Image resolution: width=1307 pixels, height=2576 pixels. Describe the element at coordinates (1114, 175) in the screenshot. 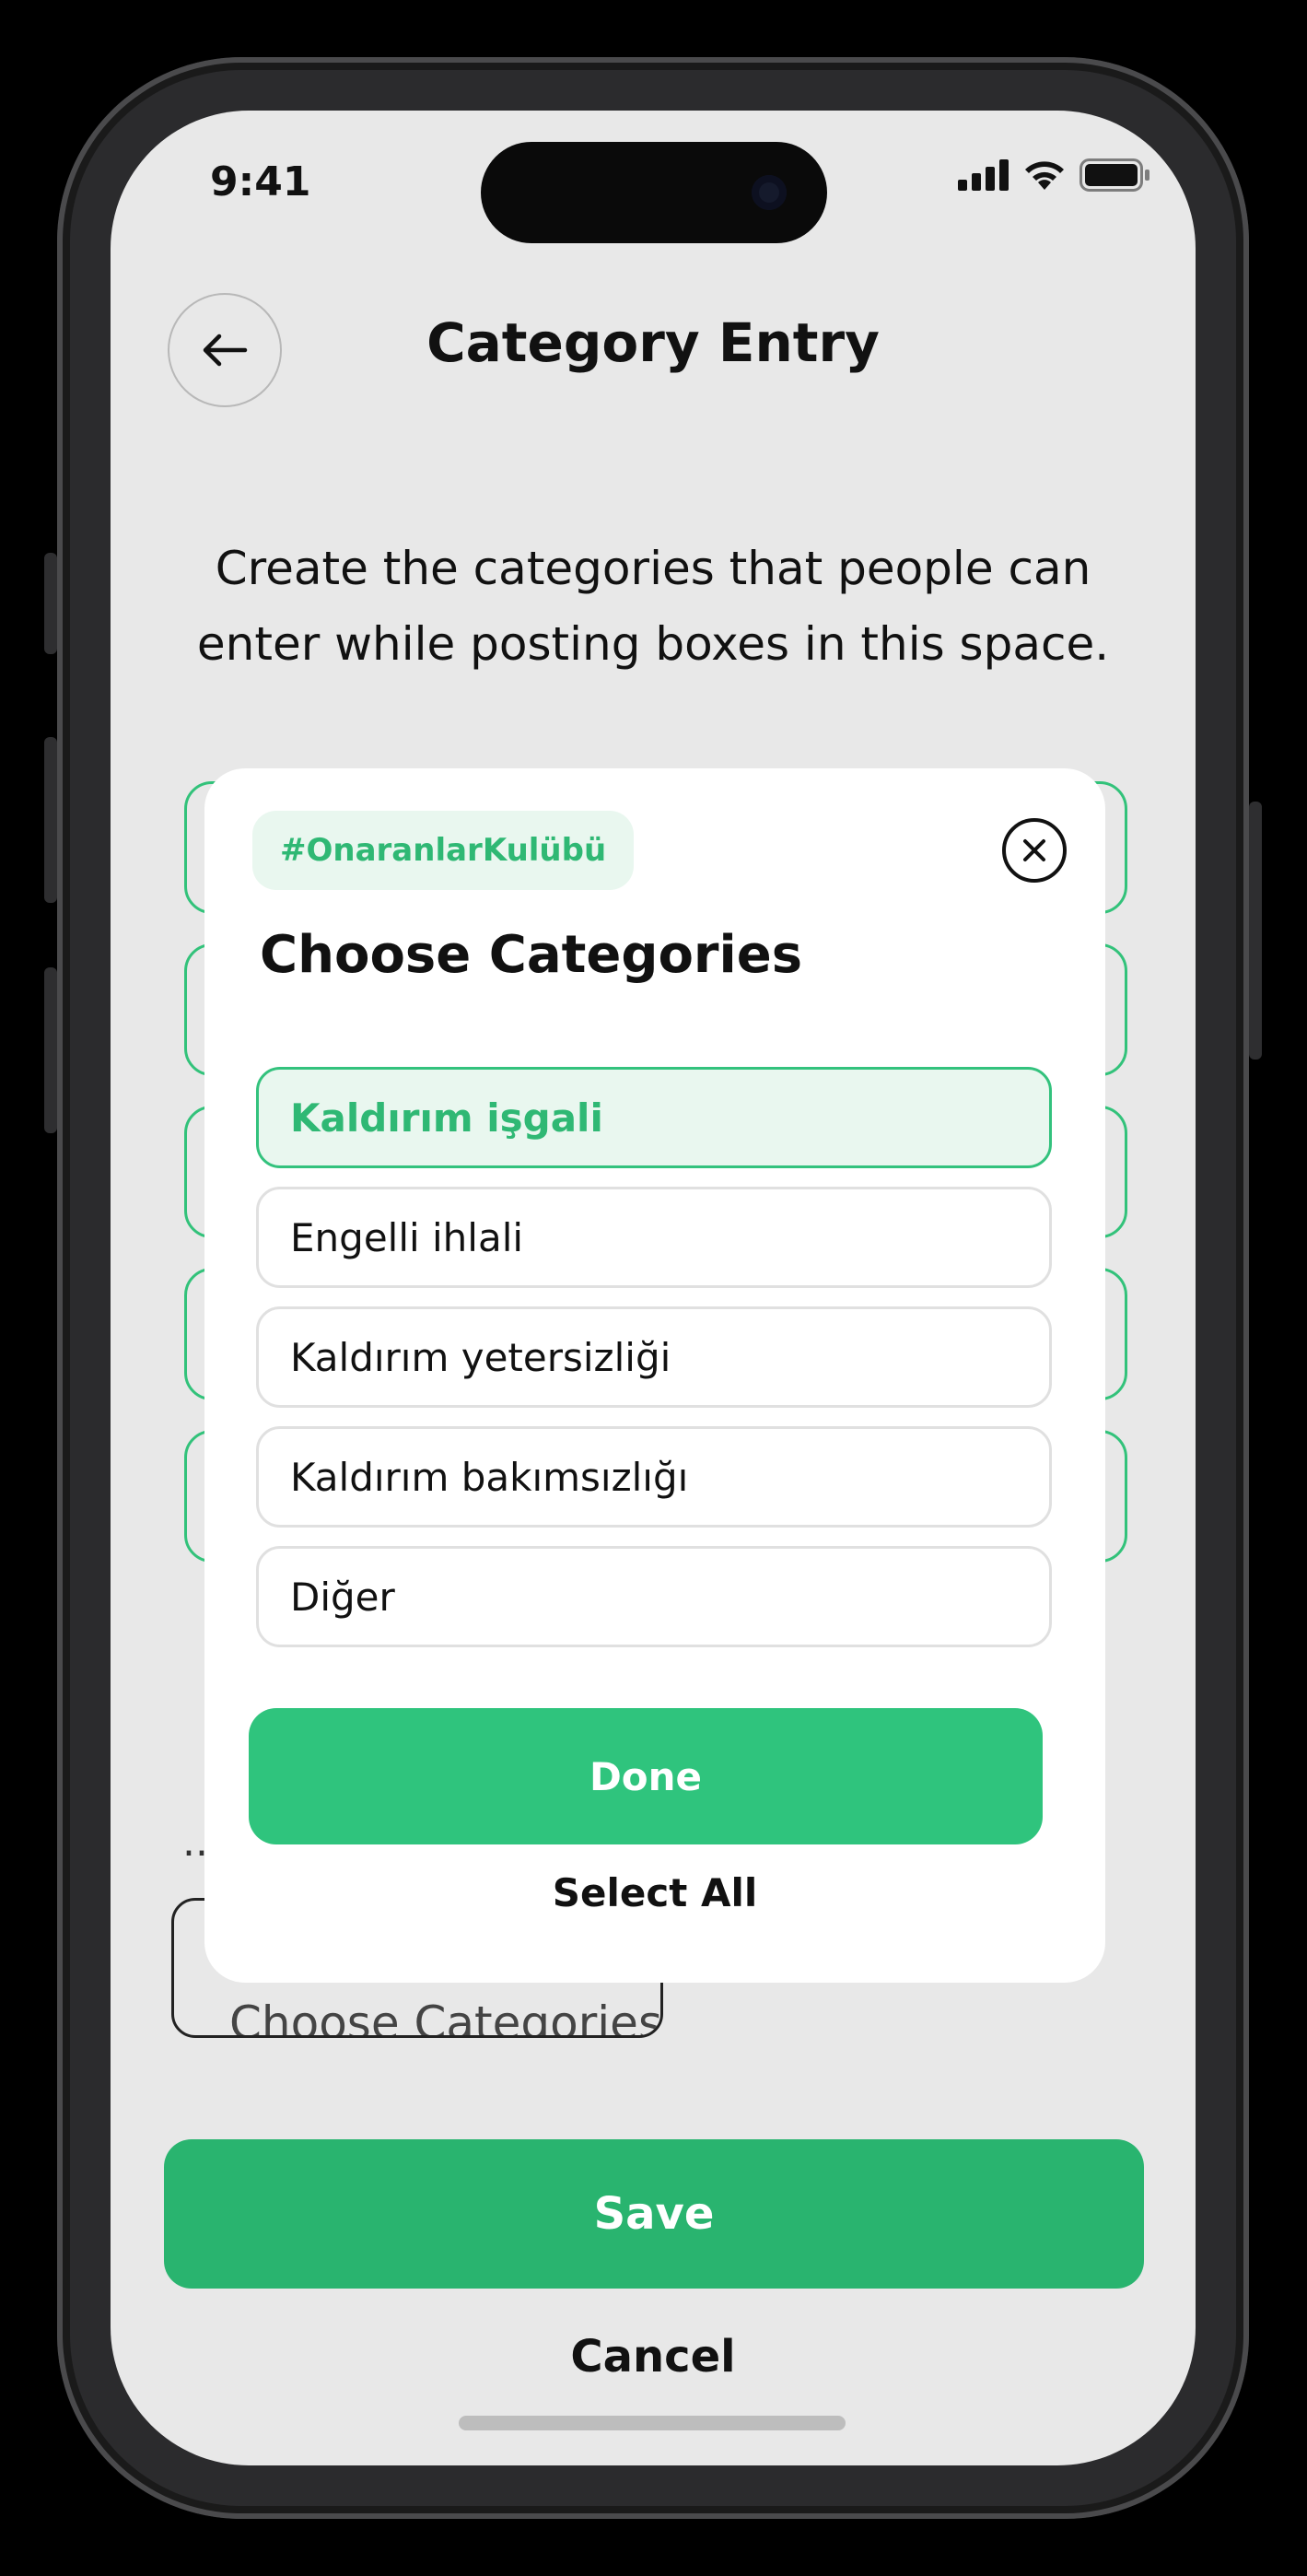

I see `battery-icon` at that location.